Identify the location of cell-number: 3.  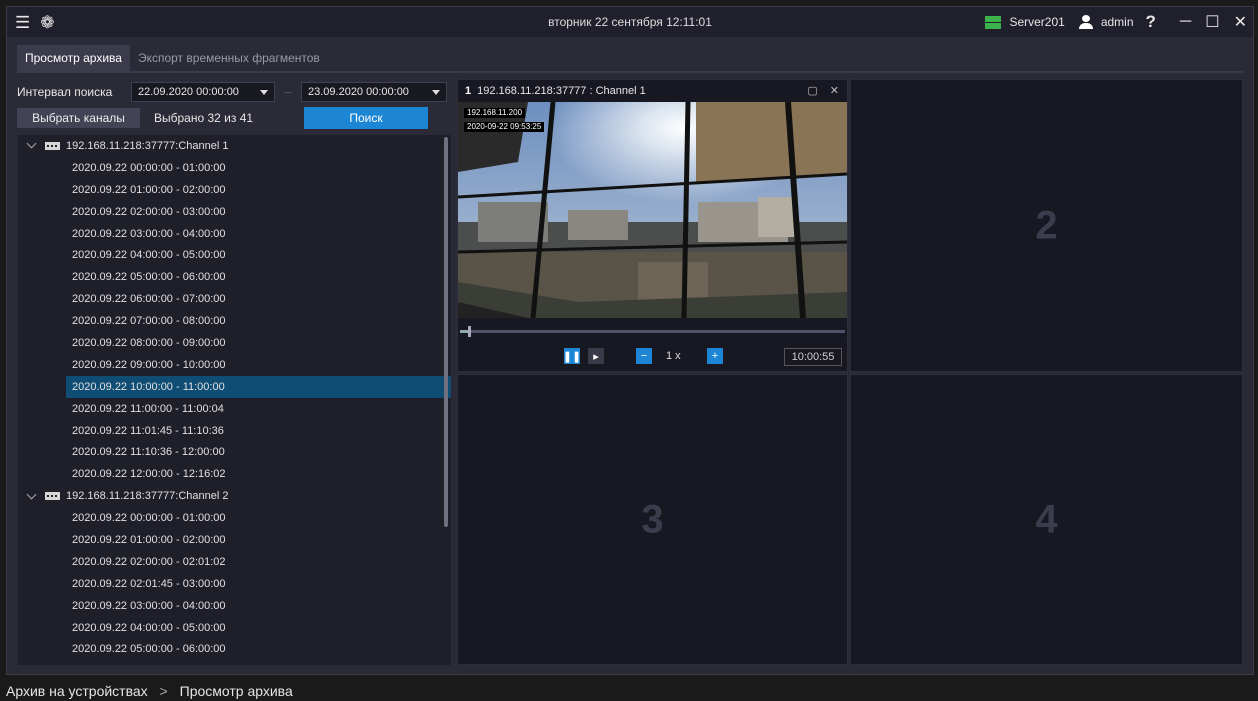
(652, 519).